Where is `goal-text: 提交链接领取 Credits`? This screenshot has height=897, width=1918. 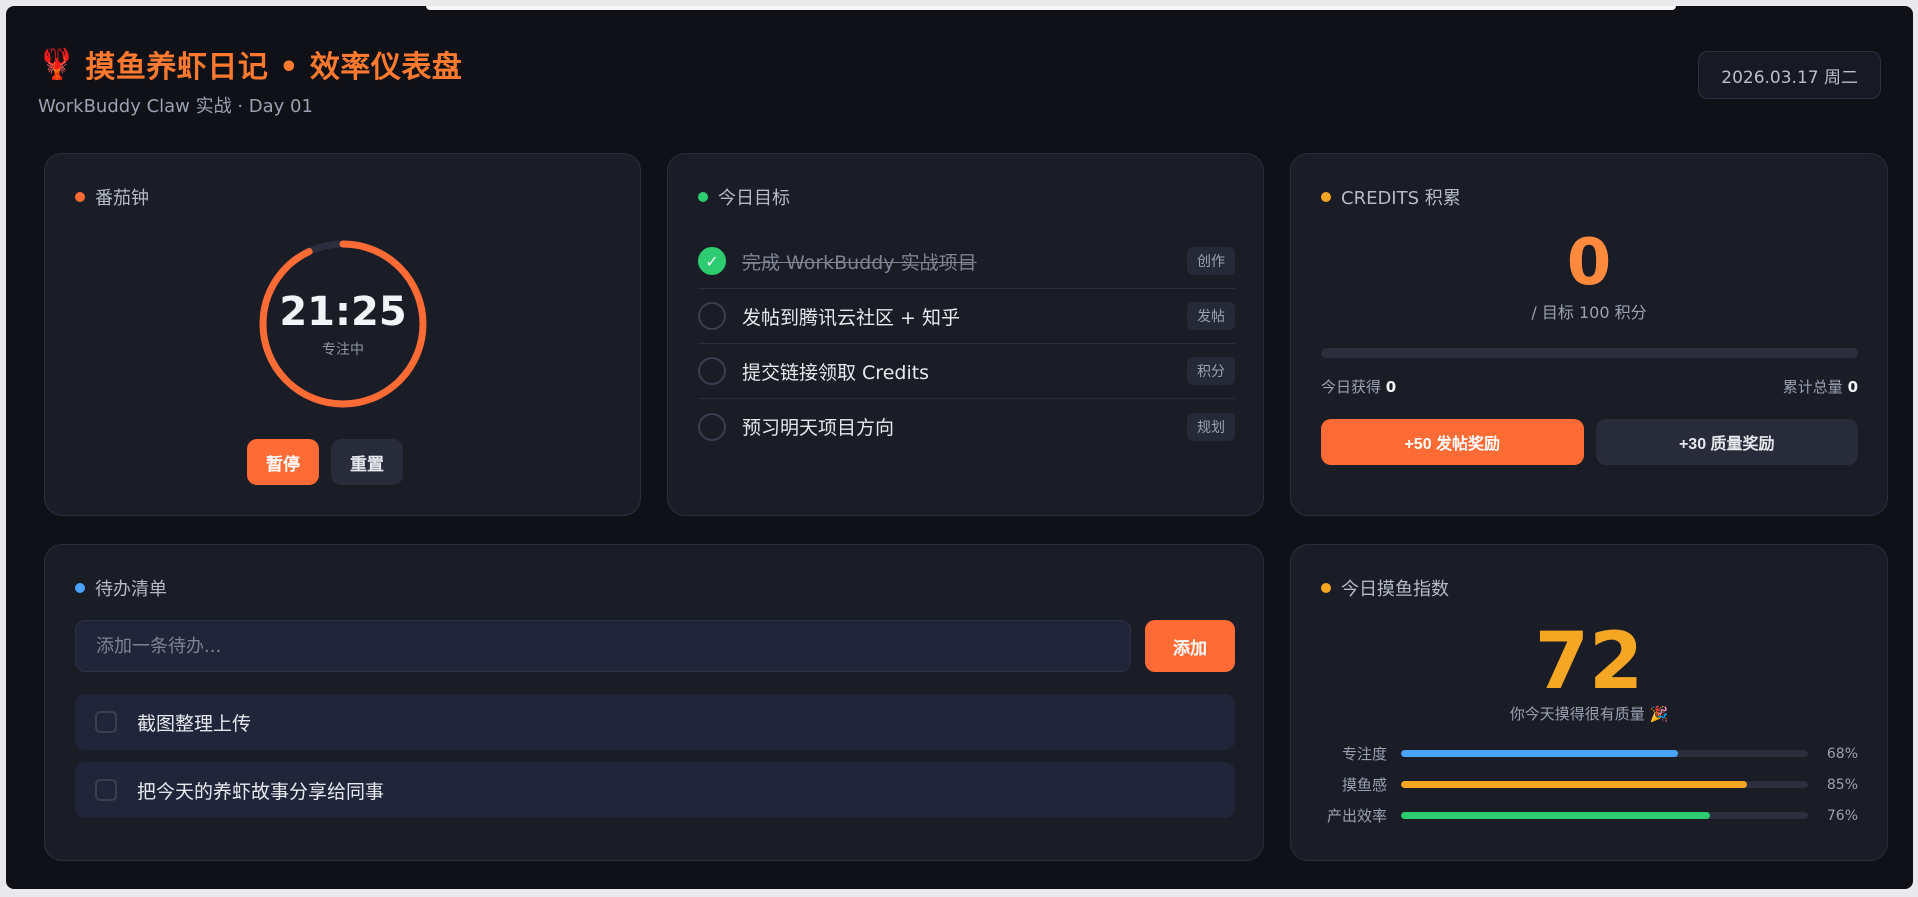 goal-text: 提交链接领取 Credits is located at coordinates (836, 372).